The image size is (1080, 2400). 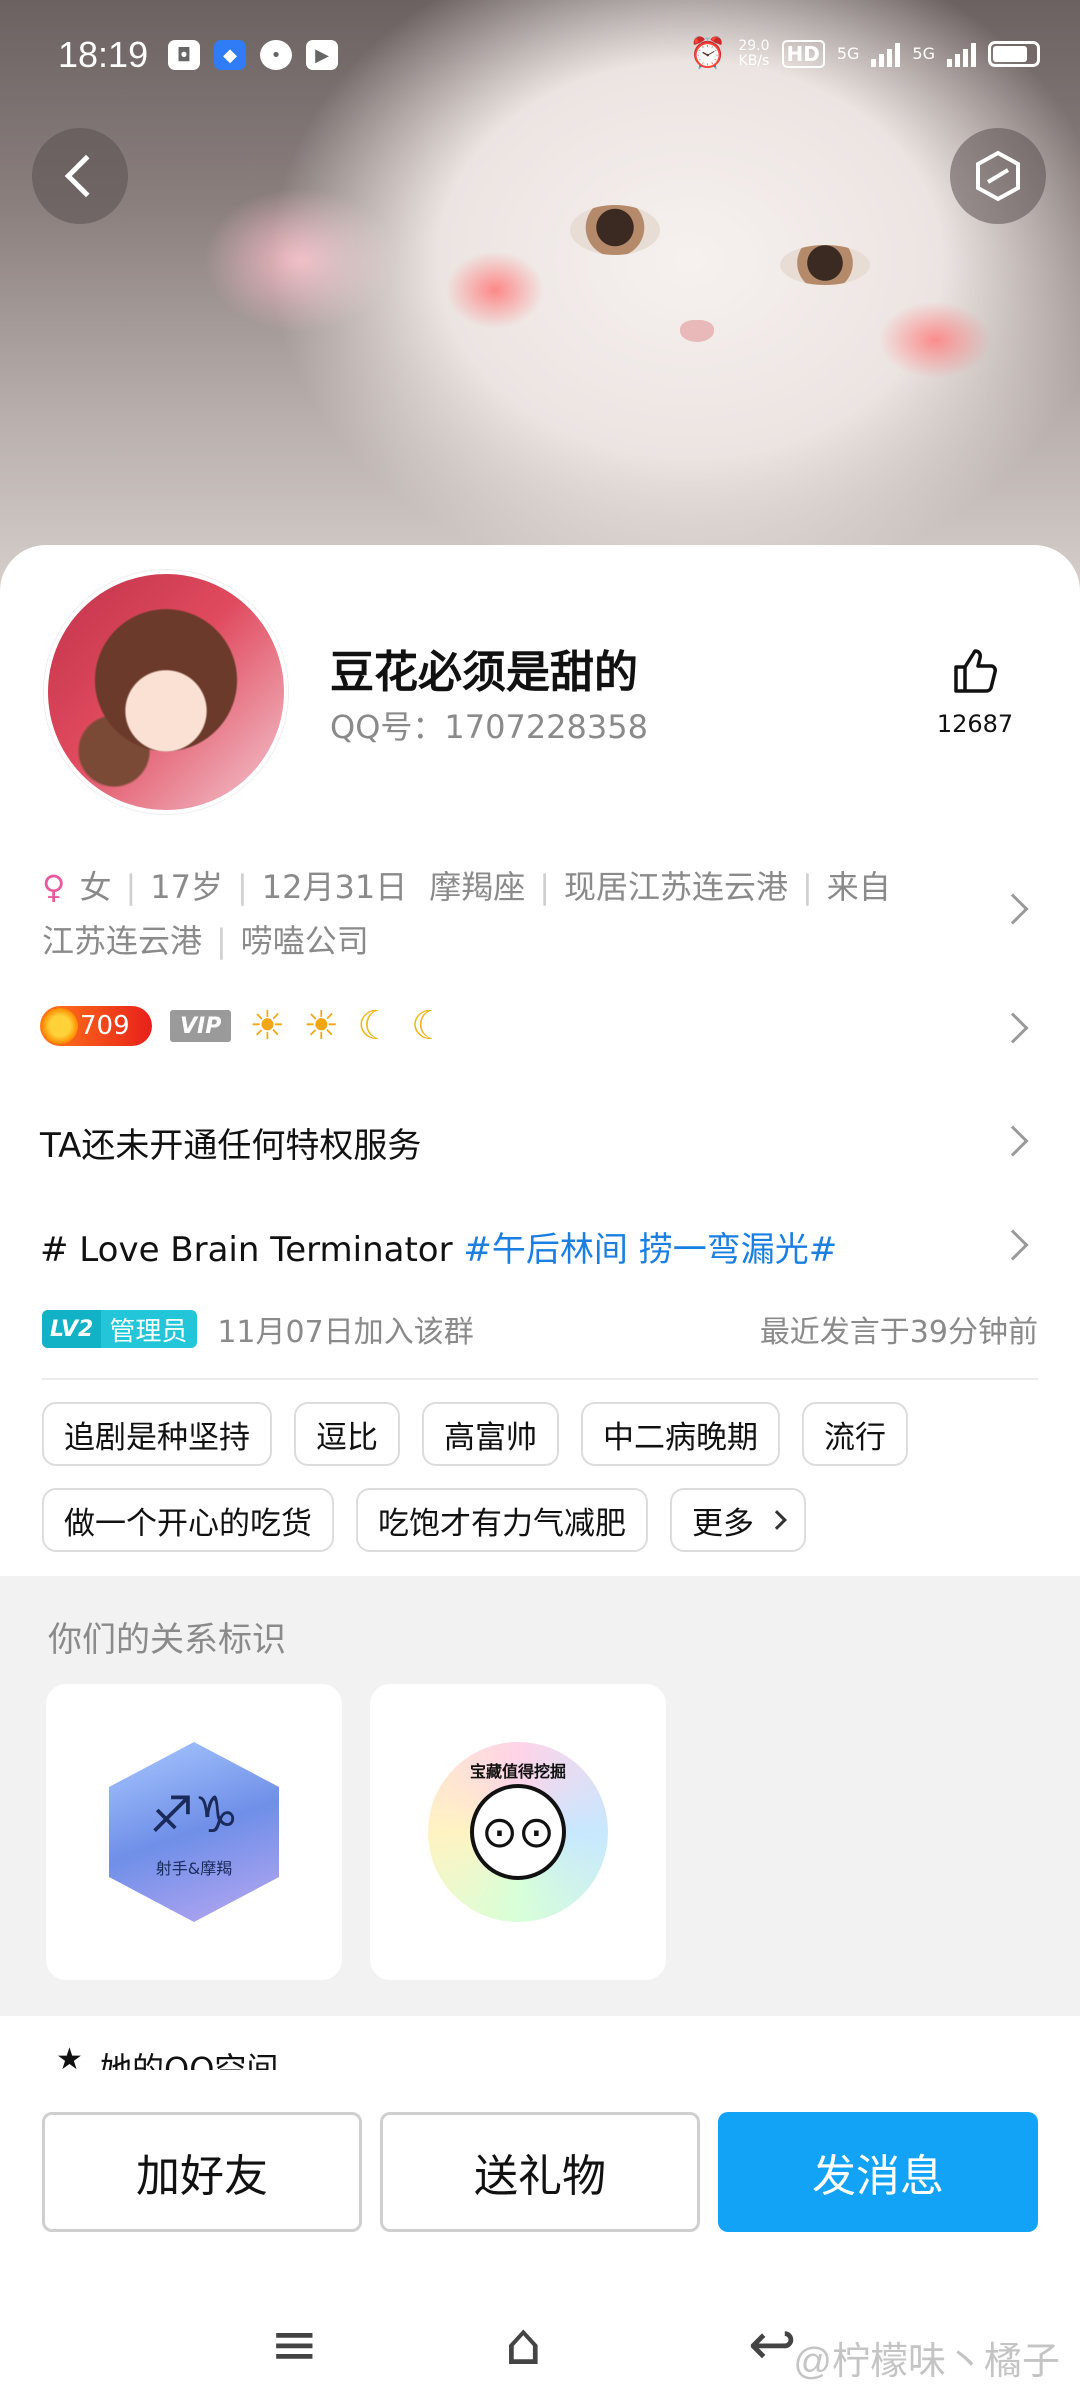 What do you see at coordinates (723, 1523) in the screenshot?
I see `tags-more-label: 更多` at bounding box center [723, 1523].